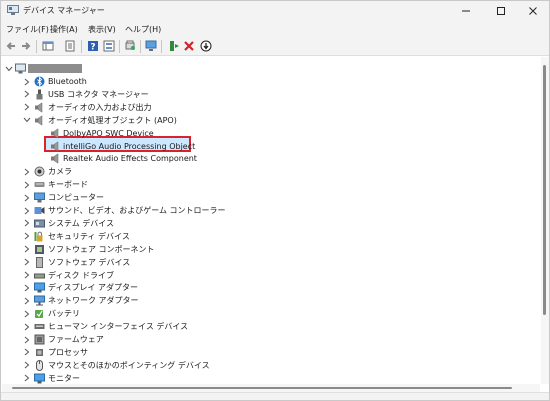 Image resolution: width=550 pixels, height=401 pixels. I want to click on menu-file: ファイル(F), so click(27, 29).